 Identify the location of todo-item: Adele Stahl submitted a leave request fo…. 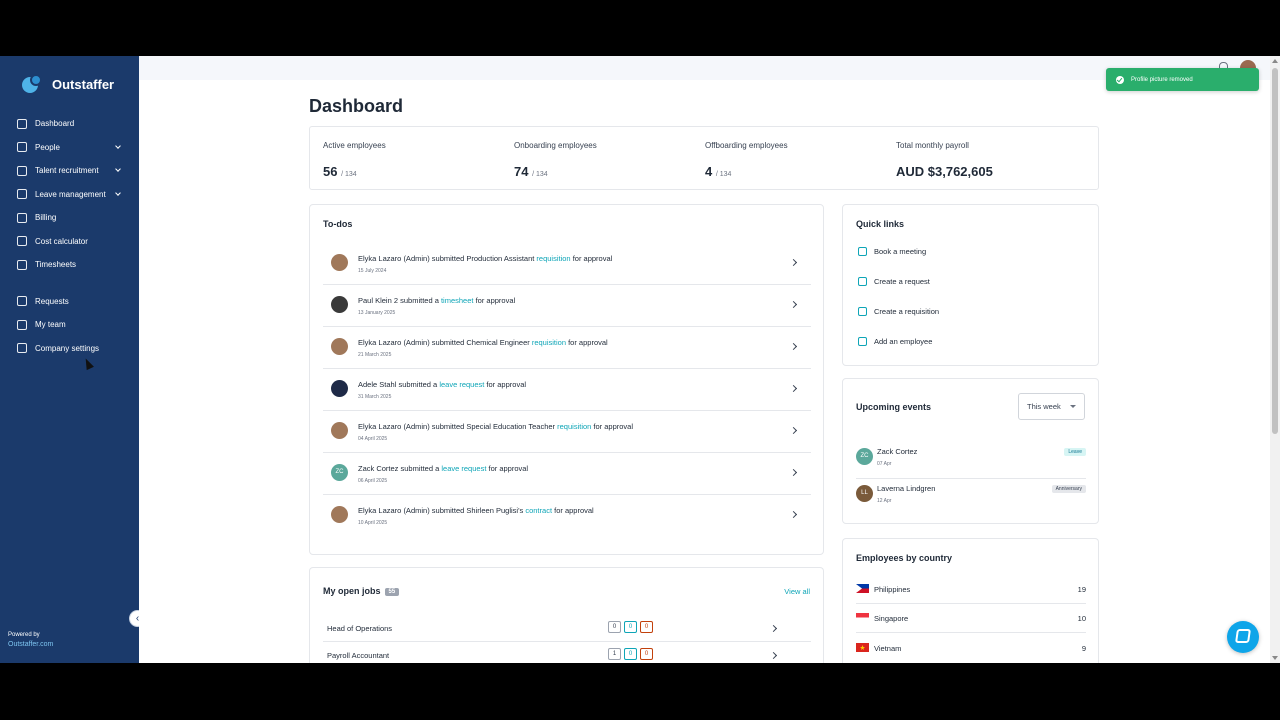
(567, 390).